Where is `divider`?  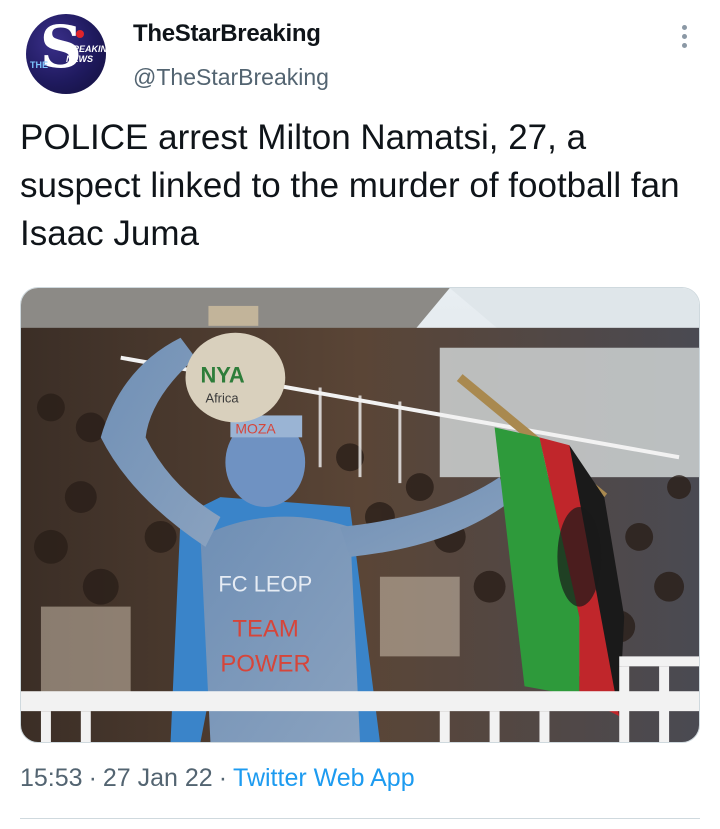
divider is located at coordinates (360, 818).